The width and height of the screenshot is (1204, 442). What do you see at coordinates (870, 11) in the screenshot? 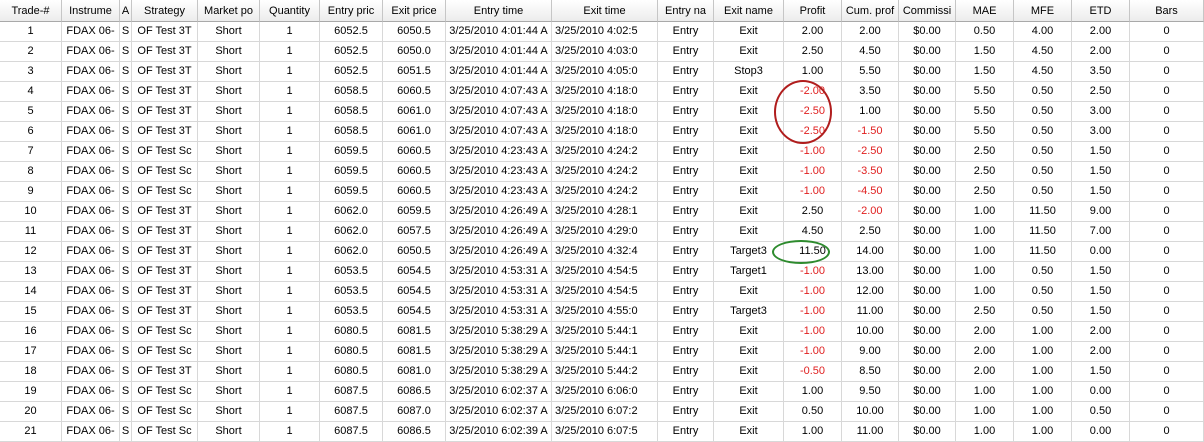
I see `col-header-cum-profit: Cum. prof` at bounding box center [870, 11].